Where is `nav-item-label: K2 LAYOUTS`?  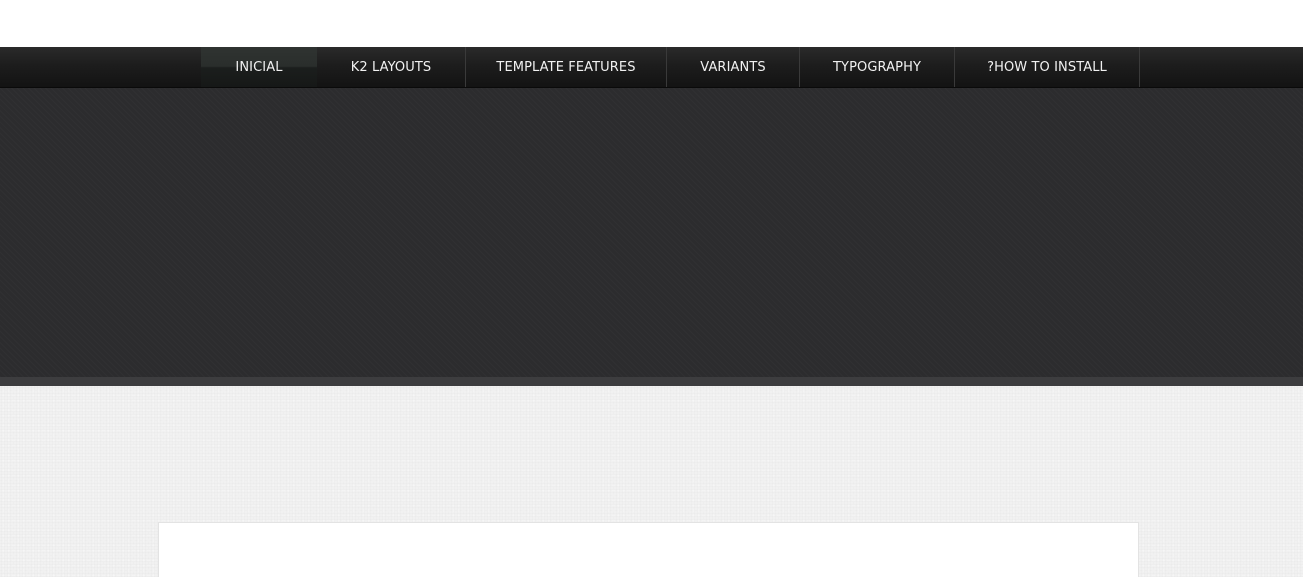
nav-item-label: K2 LAYOUTS is located at coordinates (391, 67).